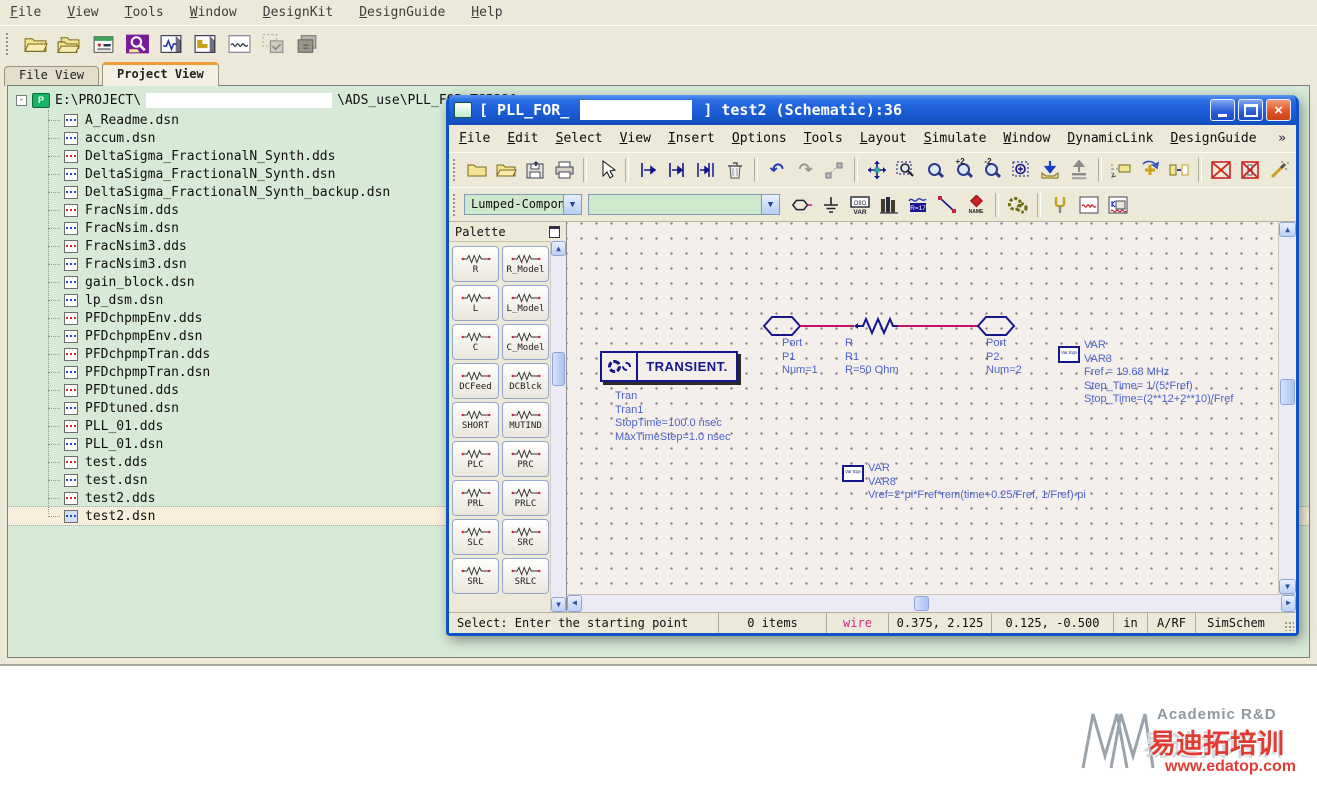 The image size is (1317, 790). What do you see at coordinates (918, 205) in the screenshot?
I see `measurement-equation-icon: R=17` at bounding box center [918, 205].